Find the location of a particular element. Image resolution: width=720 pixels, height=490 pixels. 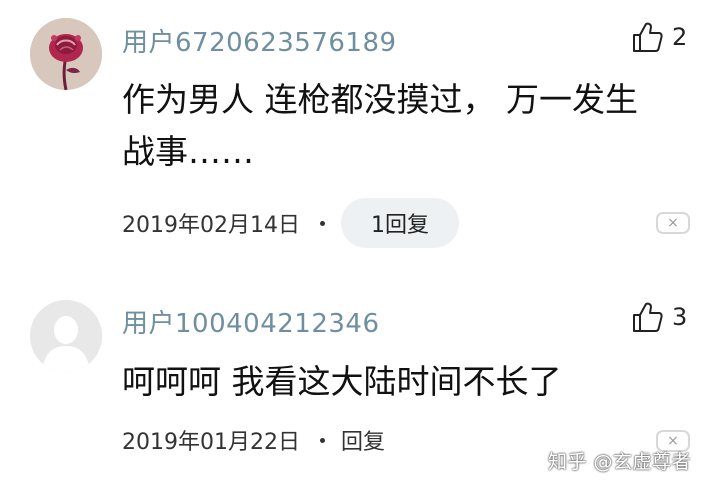

like-count: 2 is located at coordinates (680, 37).